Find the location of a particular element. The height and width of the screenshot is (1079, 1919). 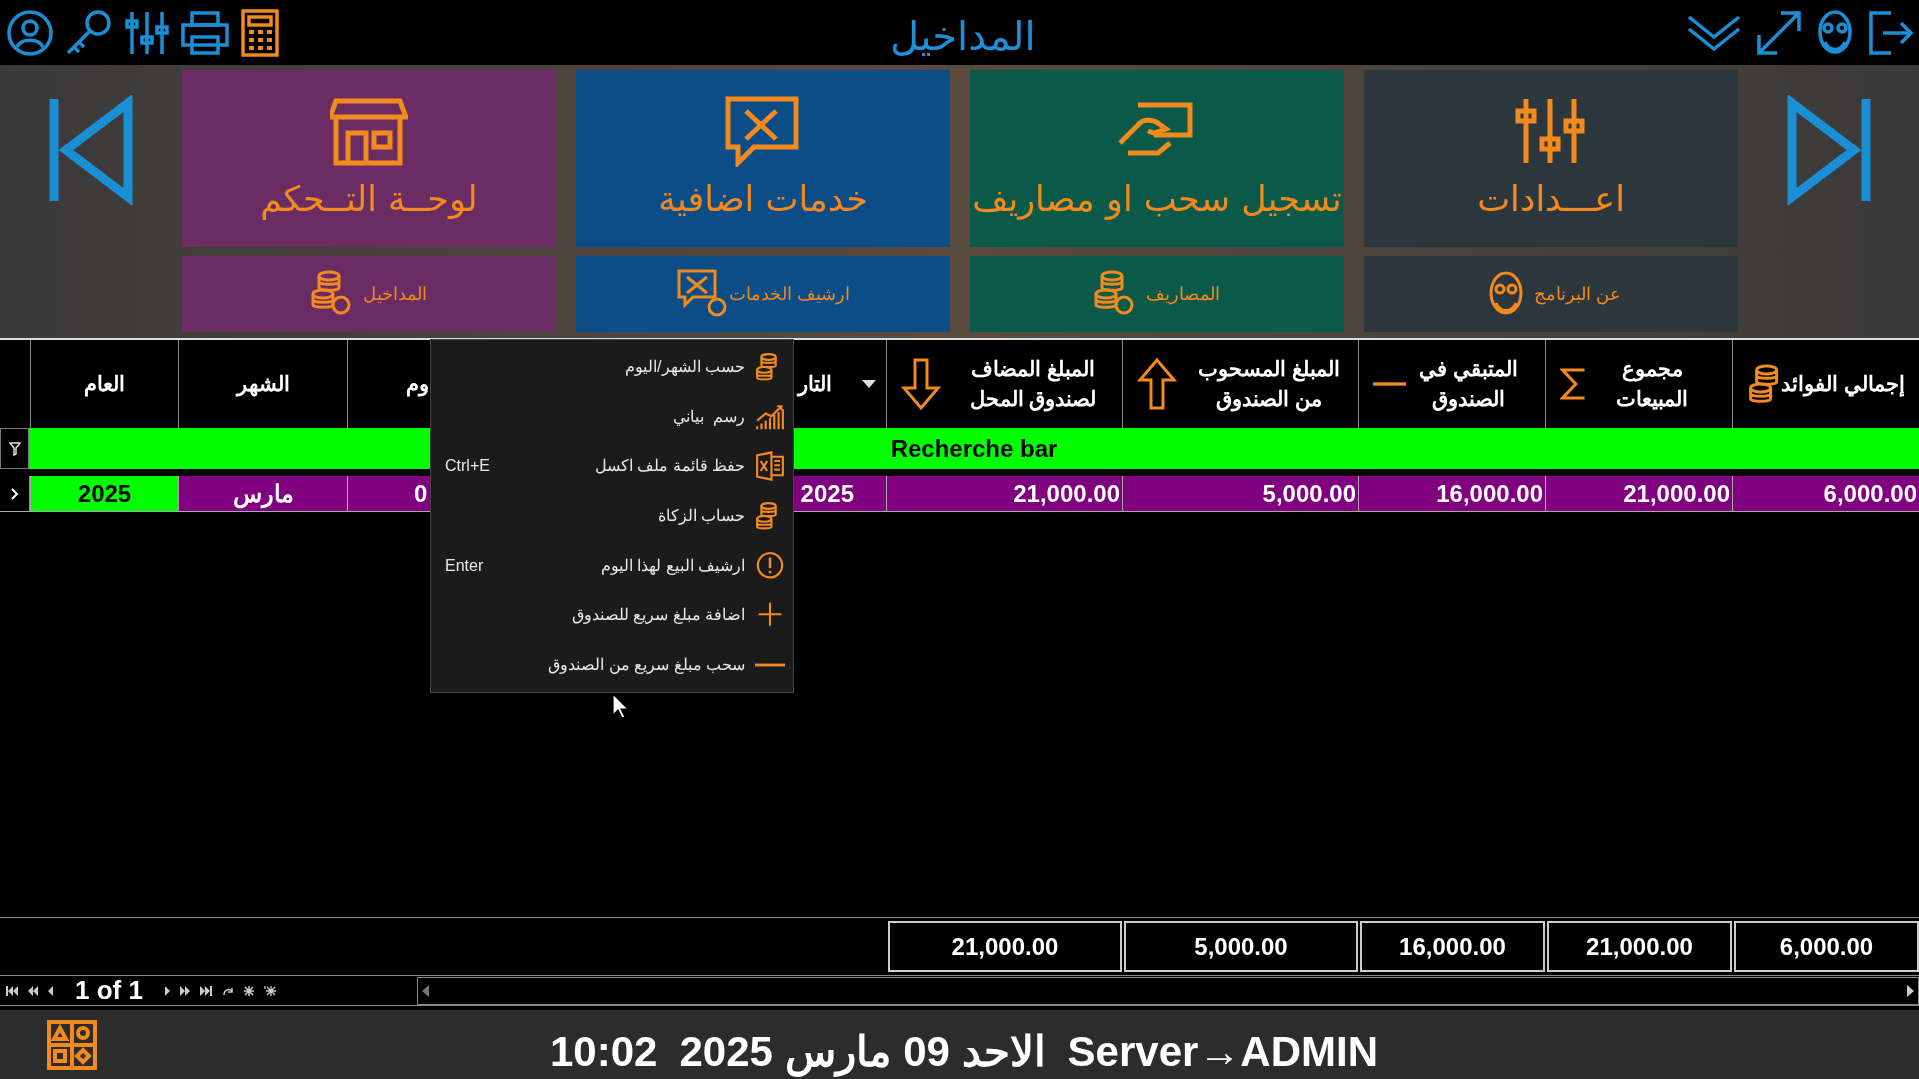

menu-tile: المداخيل is located at coordinates (369, 294).